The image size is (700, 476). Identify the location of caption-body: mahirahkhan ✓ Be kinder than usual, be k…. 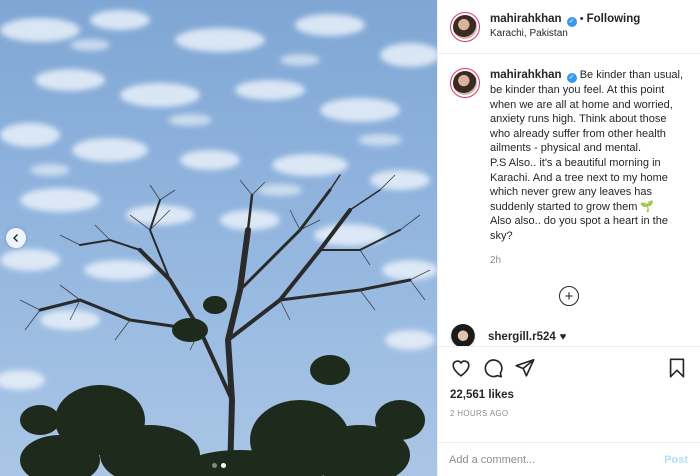
(589, 168).